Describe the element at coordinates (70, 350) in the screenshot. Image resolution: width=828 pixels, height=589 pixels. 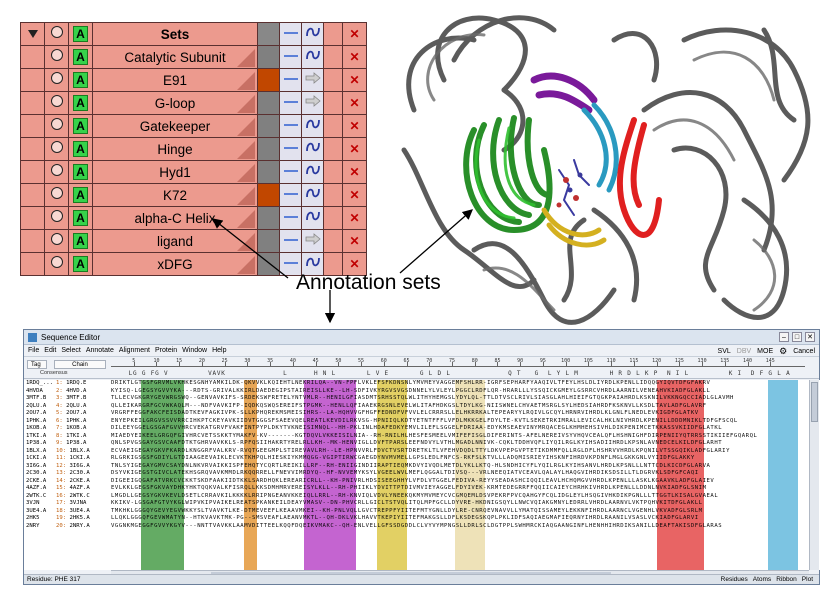
I see `menu-select: Select` at that location.